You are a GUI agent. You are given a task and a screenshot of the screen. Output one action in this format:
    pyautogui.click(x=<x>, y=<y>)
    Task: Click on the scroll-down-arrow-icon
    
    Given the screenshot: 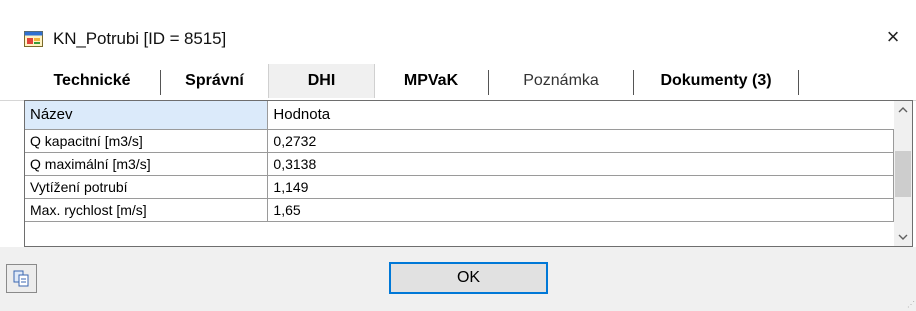 What is the action you would take?
    pyautogui.click(x=903, y=237)
    